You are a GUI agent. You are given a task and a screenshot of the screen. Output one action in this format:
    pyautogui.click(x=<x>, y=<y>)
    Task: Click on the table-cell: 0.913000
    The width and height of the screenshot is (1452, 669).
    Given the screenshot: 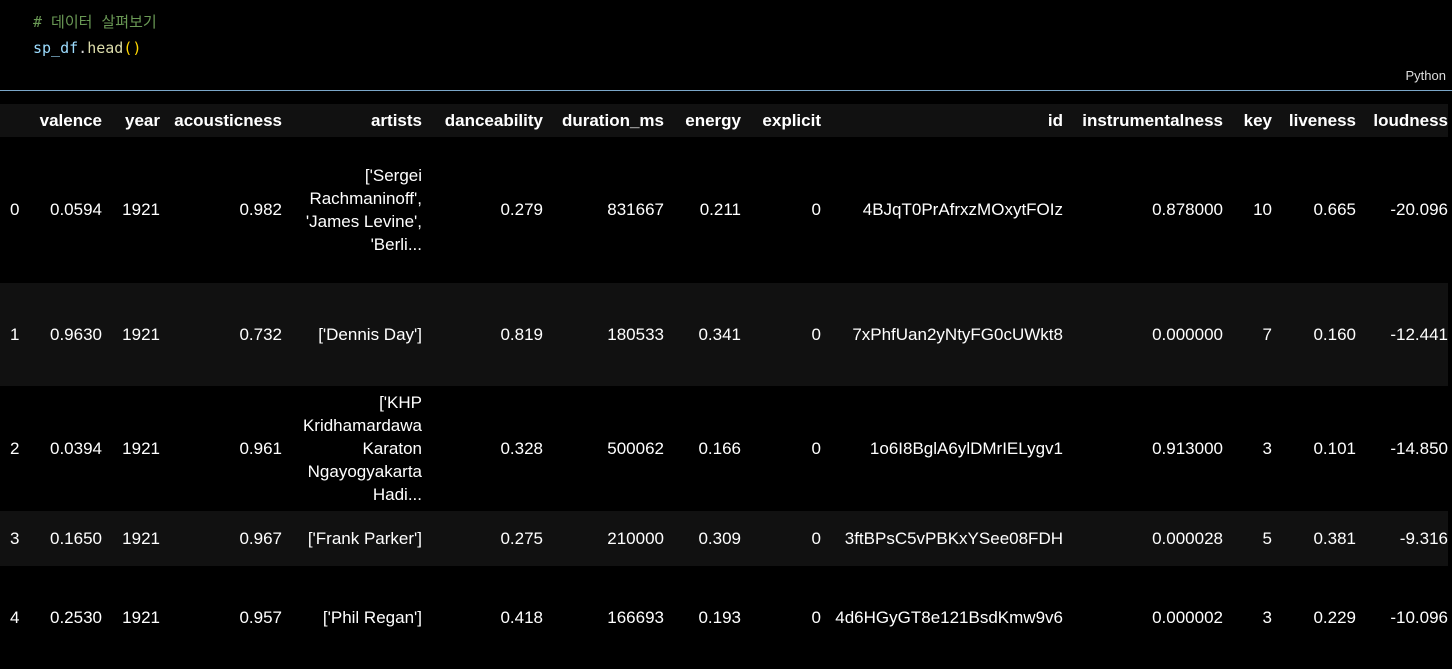 What is the action you would take?
    pyautogui.click(x=1187, y=448)
    